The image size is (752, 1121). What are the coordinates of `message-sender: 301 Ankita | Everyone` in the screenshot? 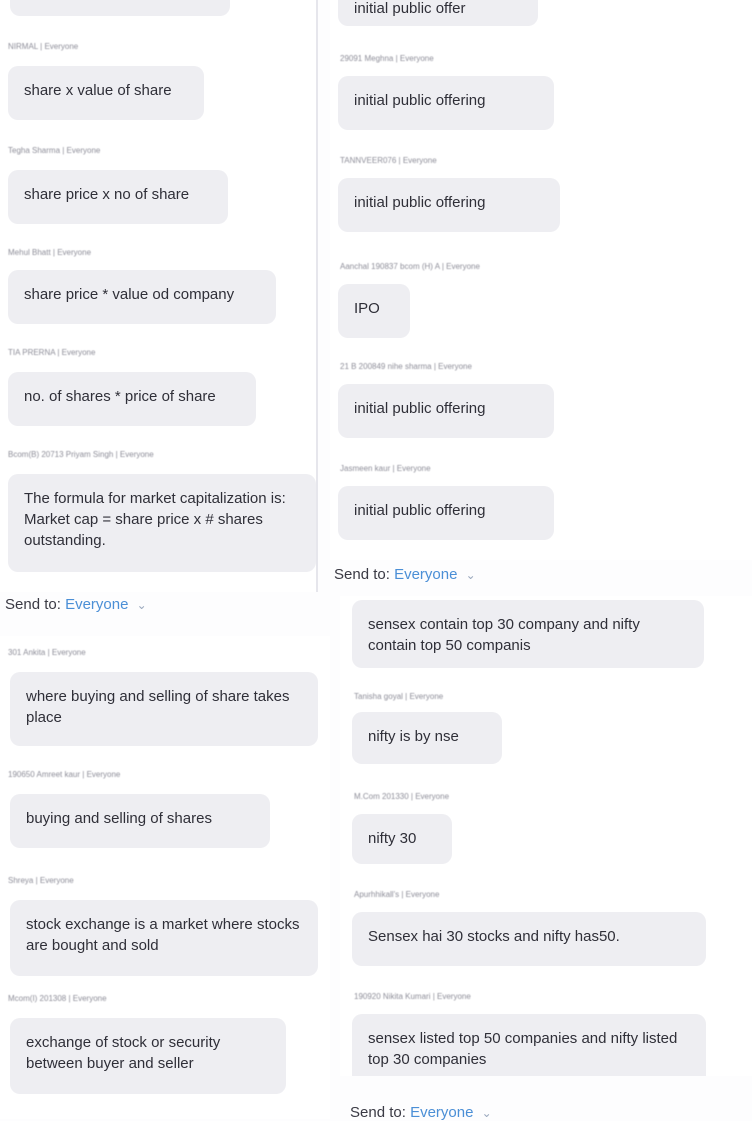 It's located at (47, 652).